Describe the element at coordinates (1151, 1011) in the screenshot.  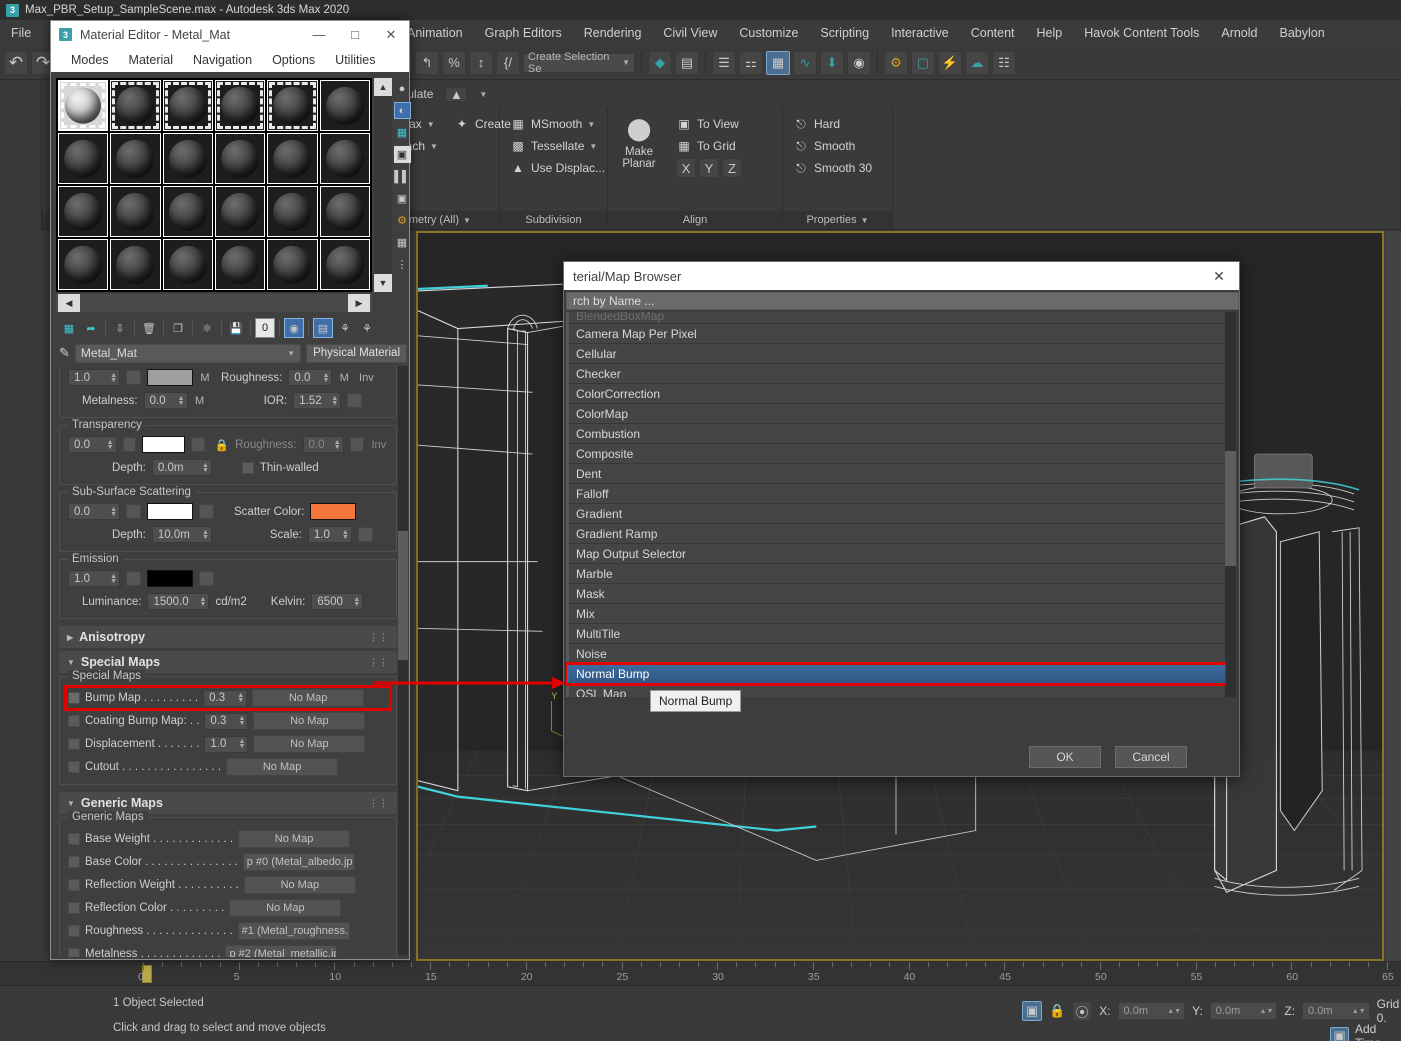
I see `x-coord-input: 0.0m ▲▼` at that location.